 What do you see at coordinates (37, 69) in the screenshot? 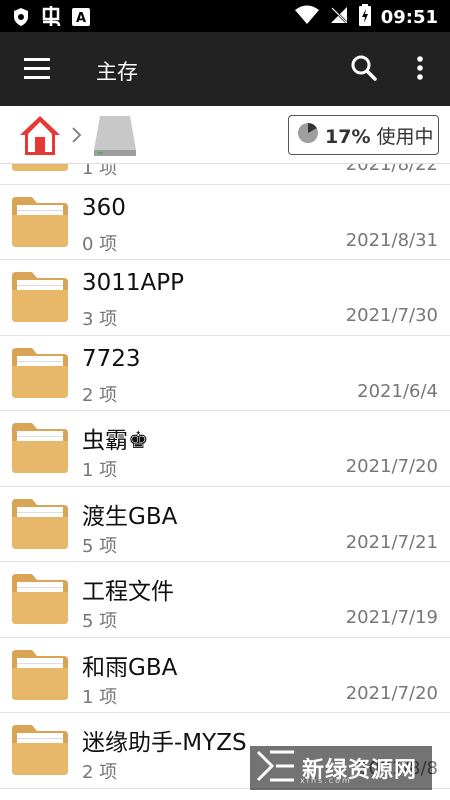
I see `hamburger-menu-icon` at bounding box center [37, 69].